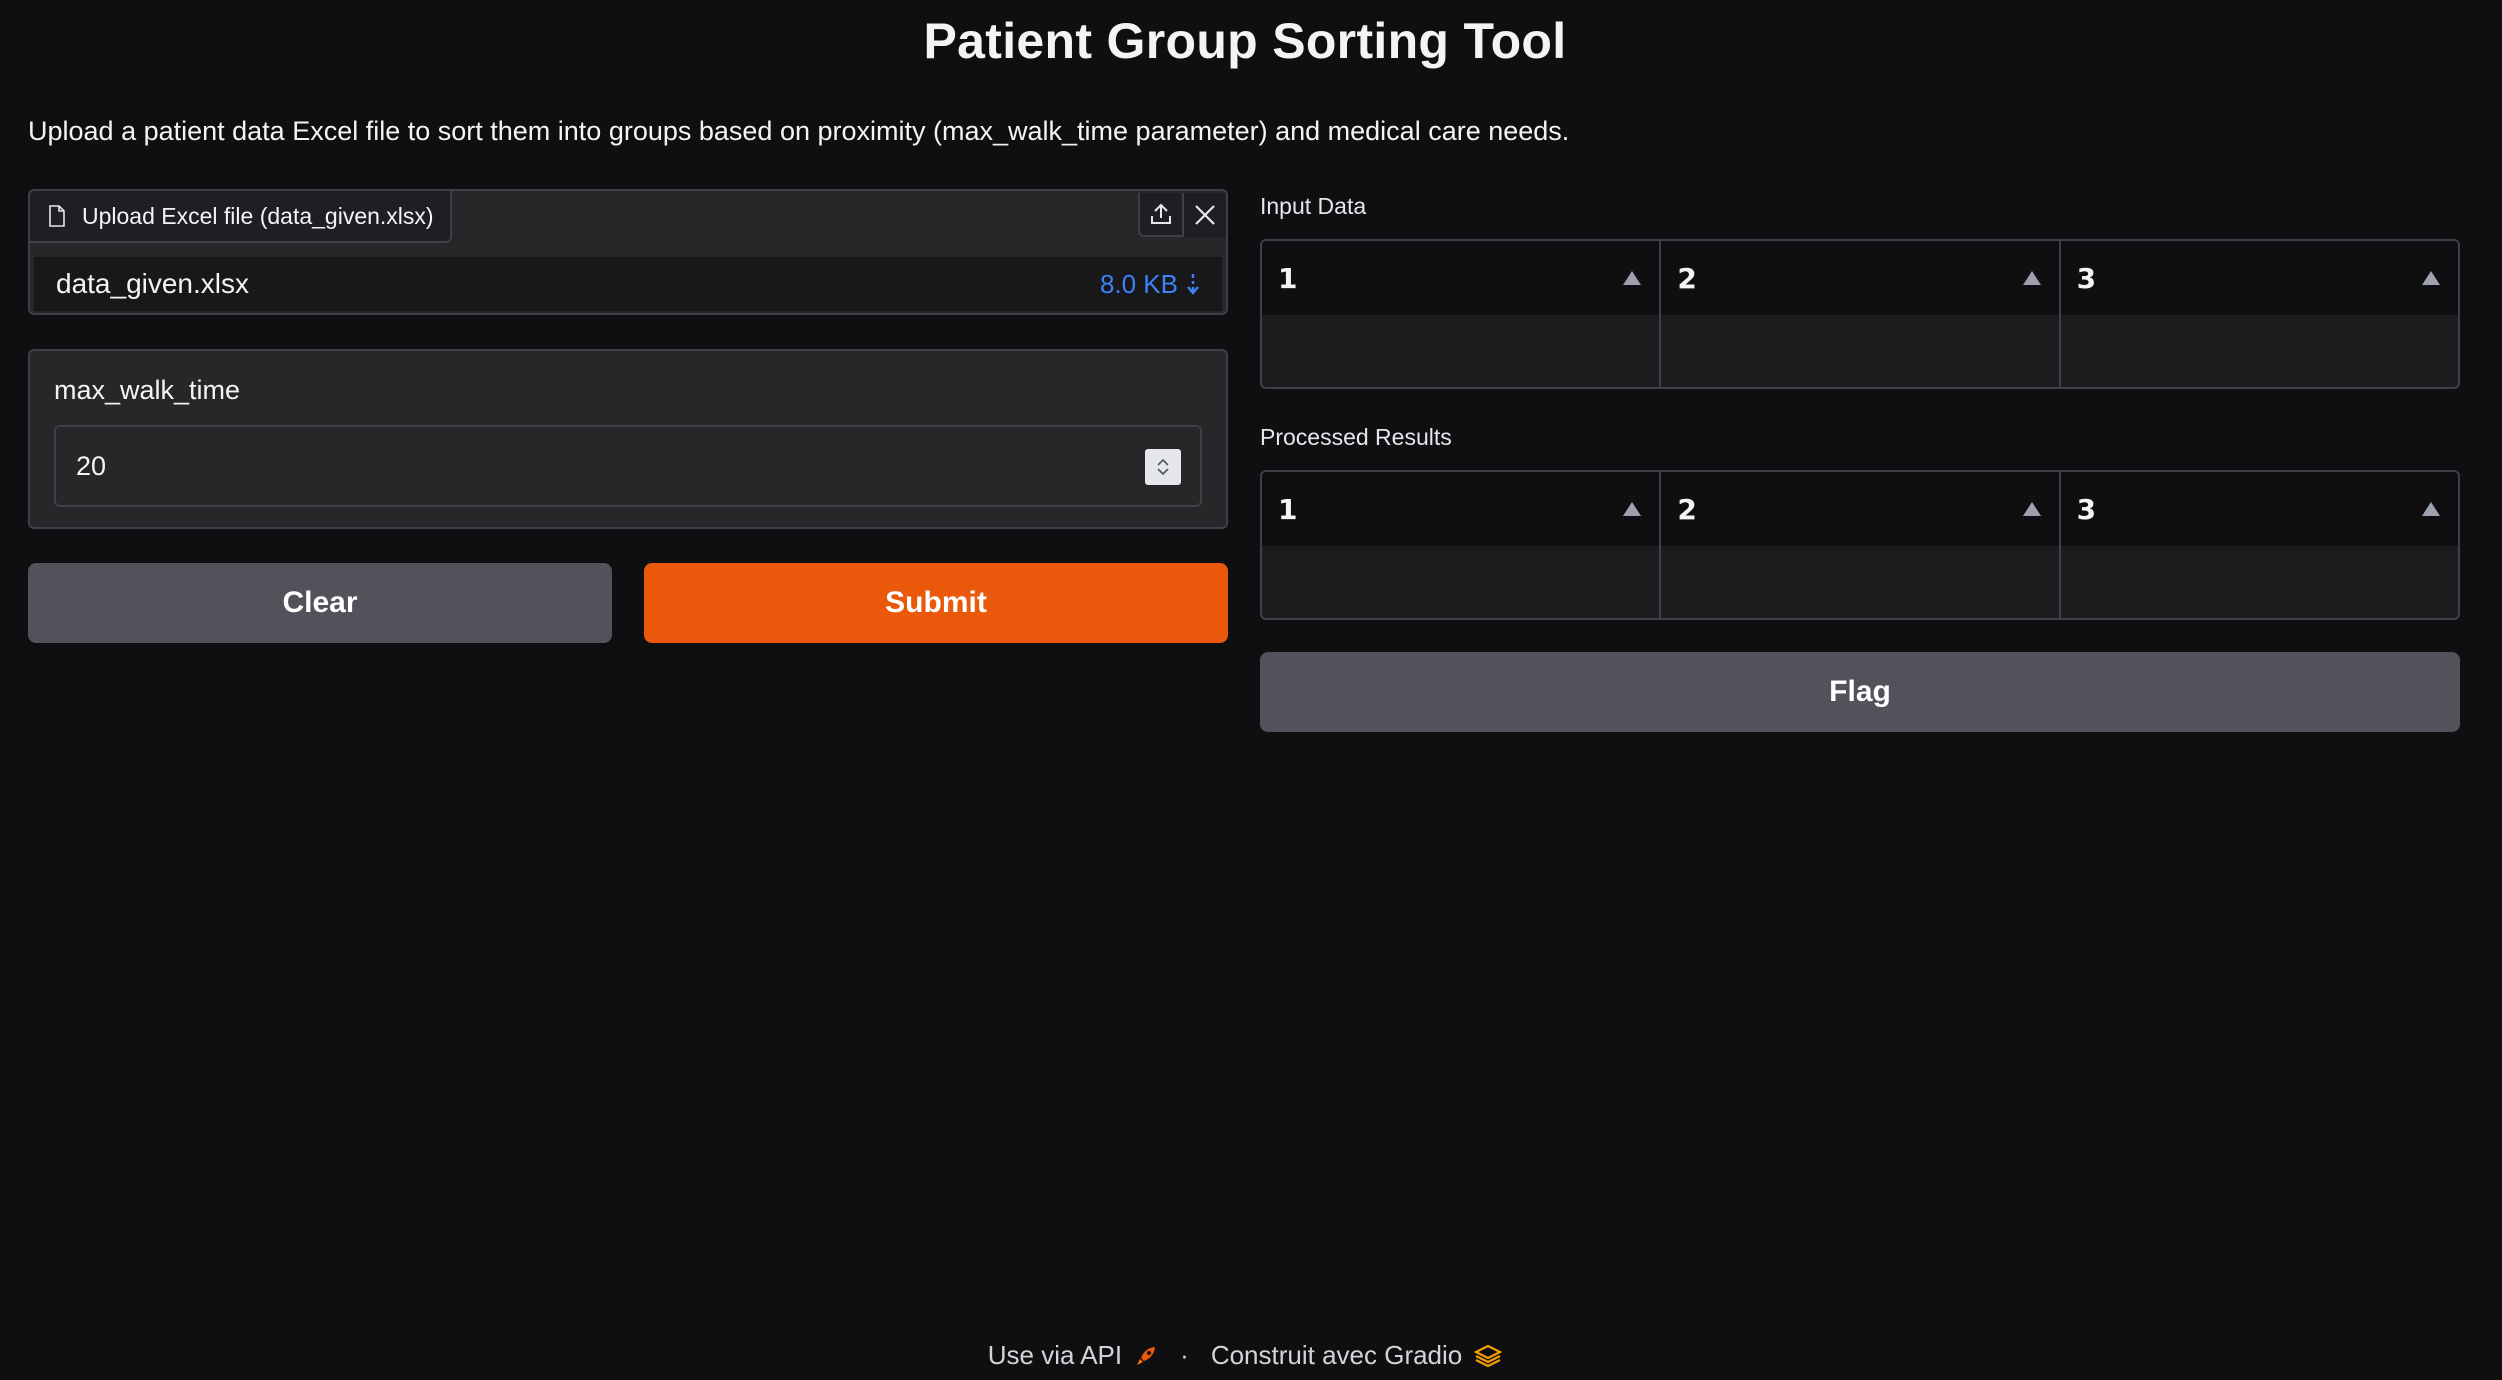  What do you see at coordinates (153, 283) in the screenshot?
I see `uploaded-file-name: data_given.xlsx` at bounding box center [153, 283].